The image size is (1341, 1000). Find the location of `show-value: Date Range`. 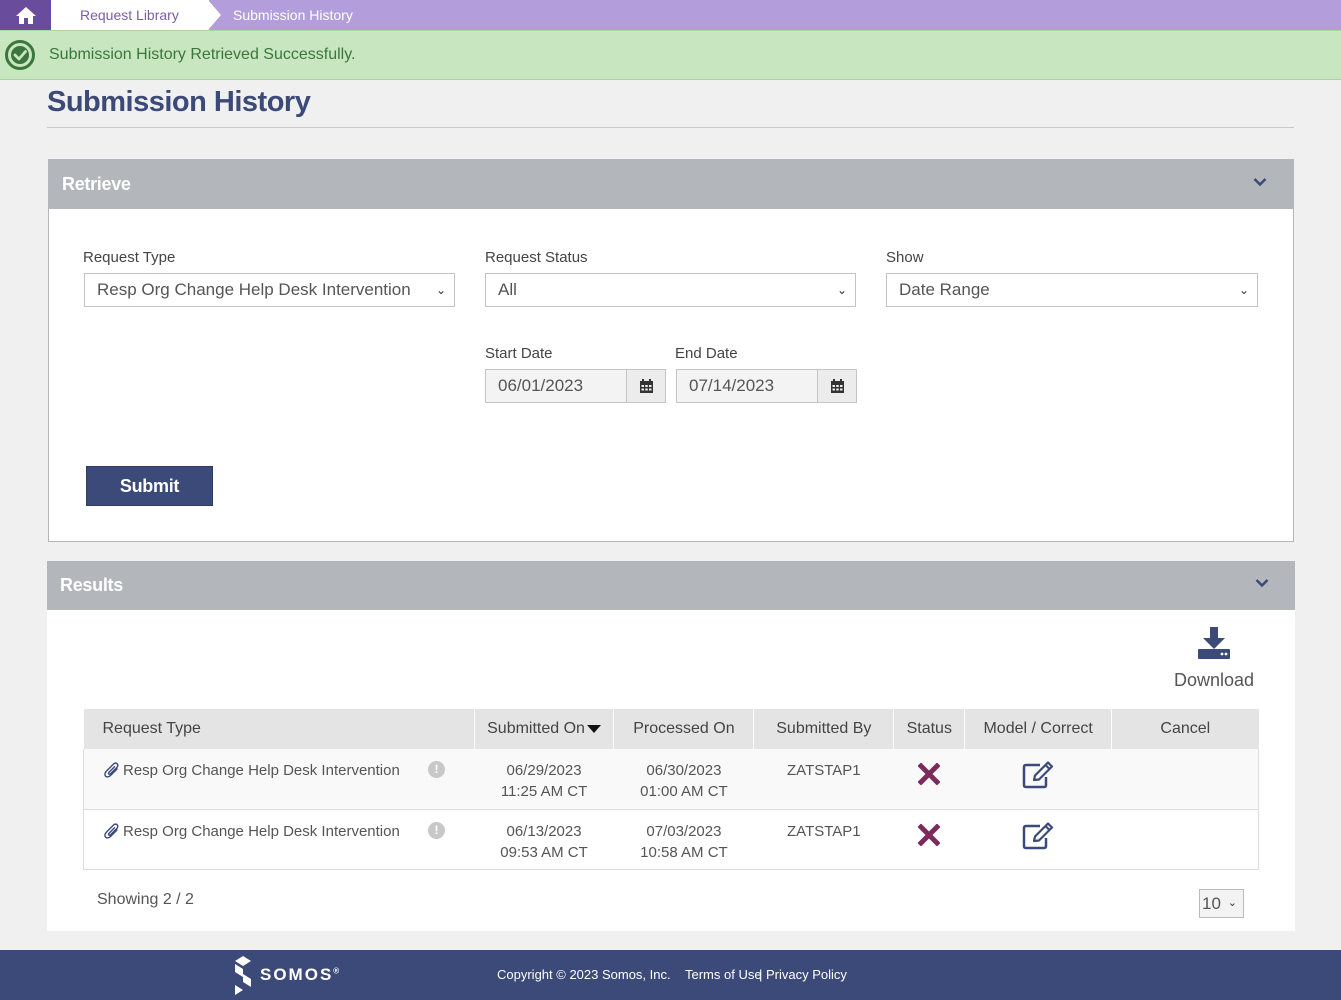

show-value: Date Range is located at coordinates (944, 289).